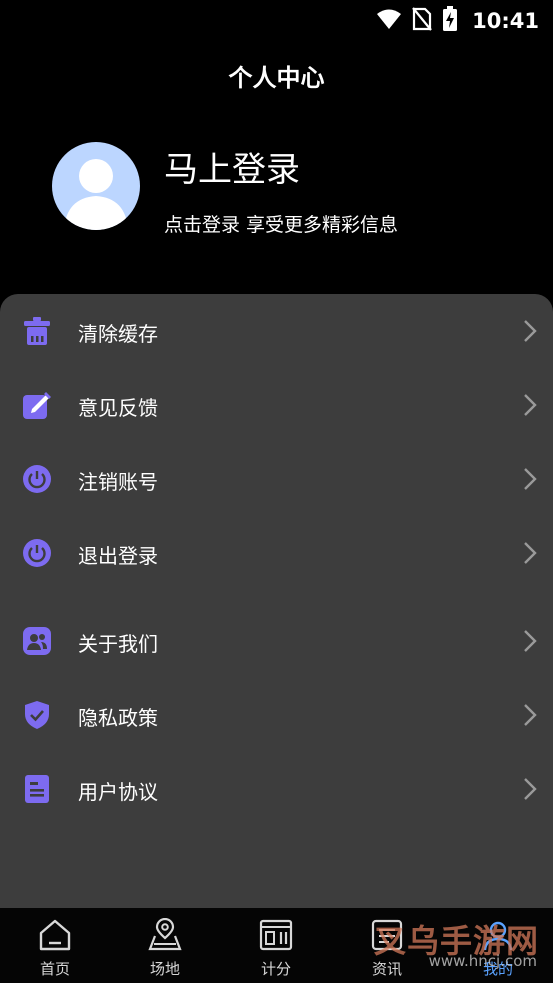  I want to click on tab-home: 首页, so click(55, 945).